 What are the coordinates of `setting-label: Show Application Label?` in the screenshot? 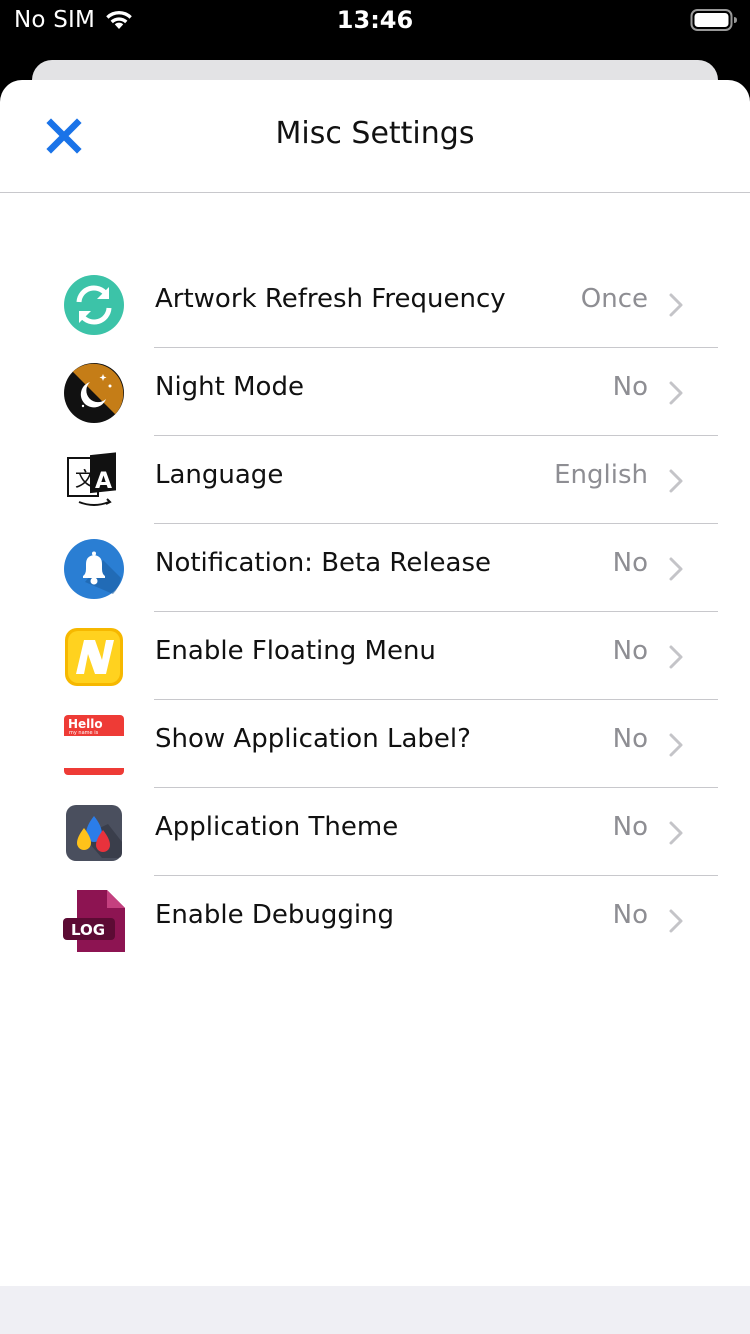 It's located at (313, 739).